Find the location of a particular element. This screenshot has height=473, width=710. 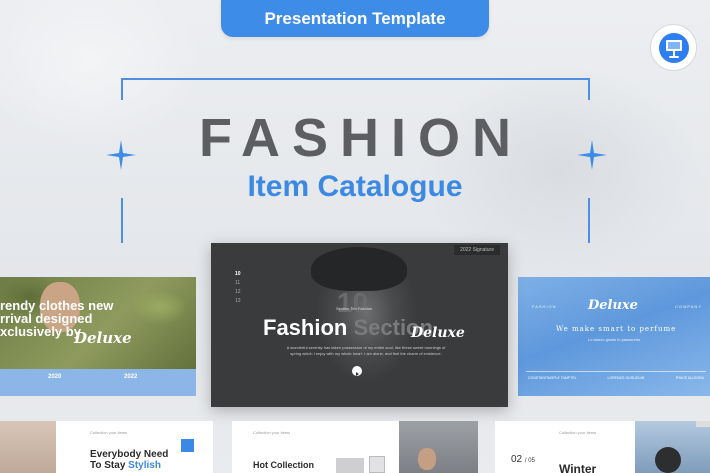

slide-title: Fashion Section is located at coordinates (348, 328).